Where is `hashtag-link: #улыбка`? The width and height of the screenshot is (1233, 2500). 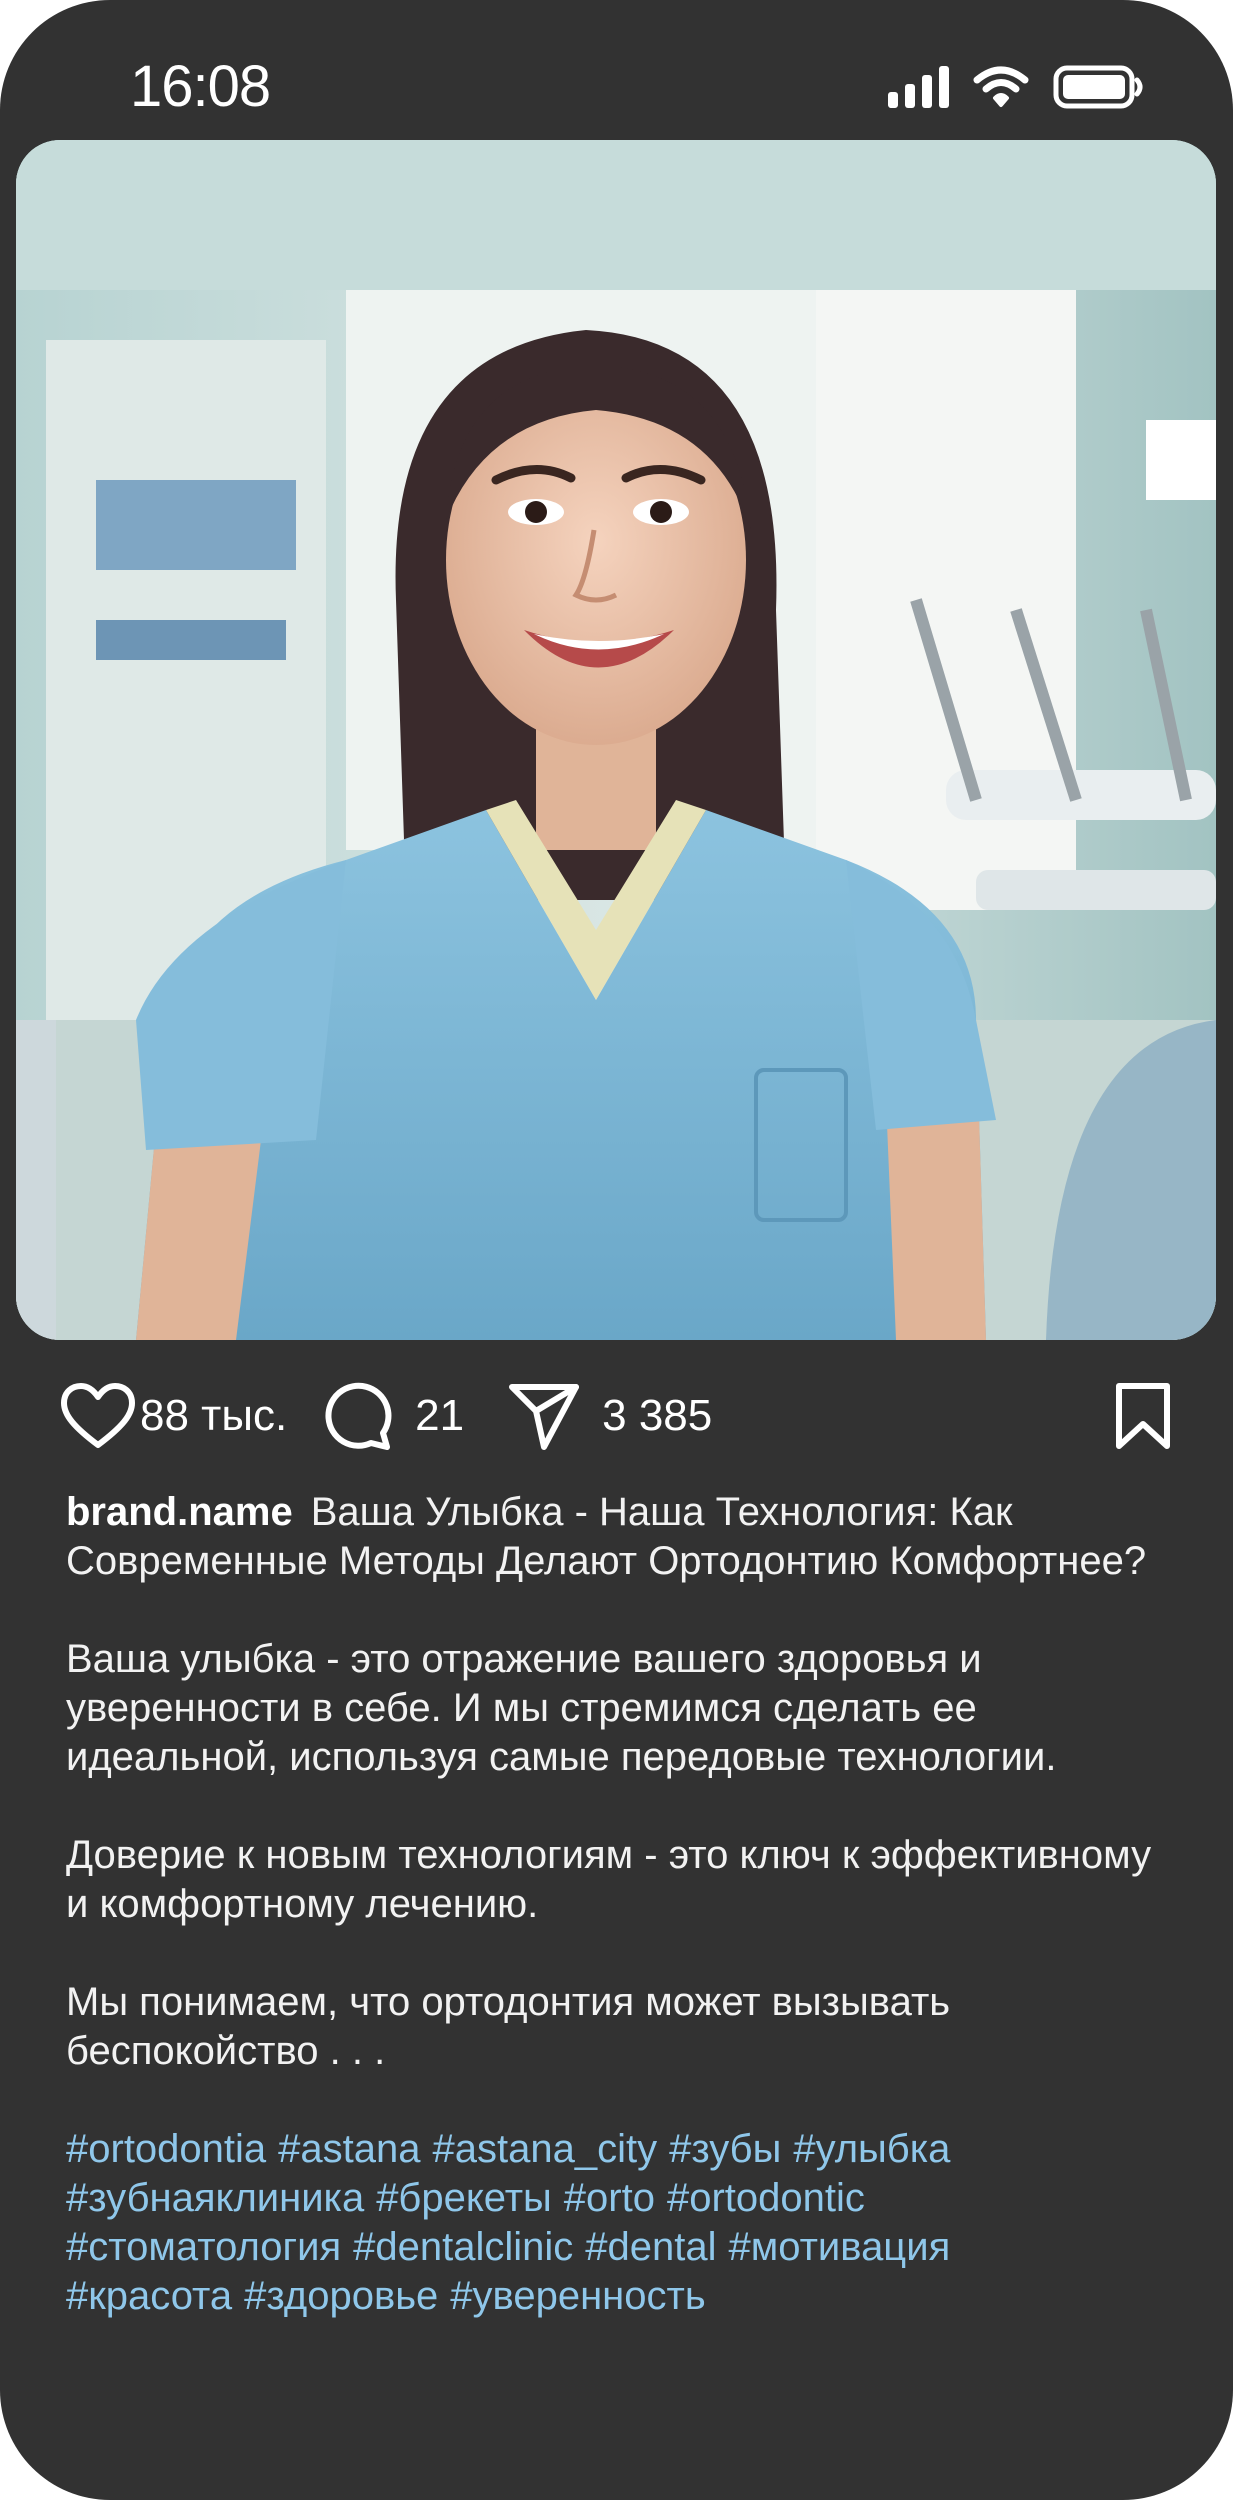
hashtag-link: #улыбка is located at coordinates (871, 2149).